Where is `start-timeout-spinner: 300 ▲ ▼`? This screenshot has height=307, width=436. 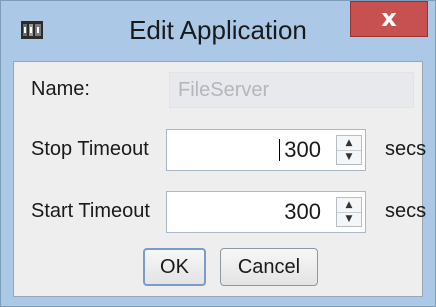 start-timeout-spinner: 300 ▲ ▼ is located at coordinates (266, 212).